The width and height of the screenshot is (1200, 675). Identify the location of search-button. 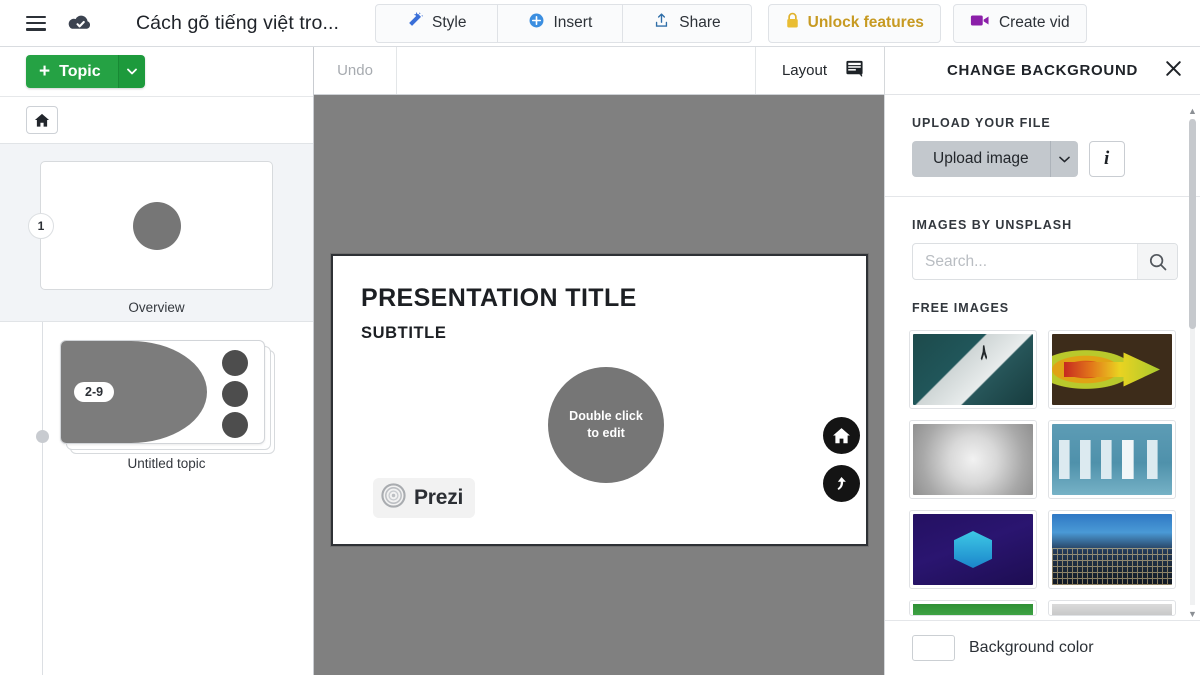
(1157, 261).